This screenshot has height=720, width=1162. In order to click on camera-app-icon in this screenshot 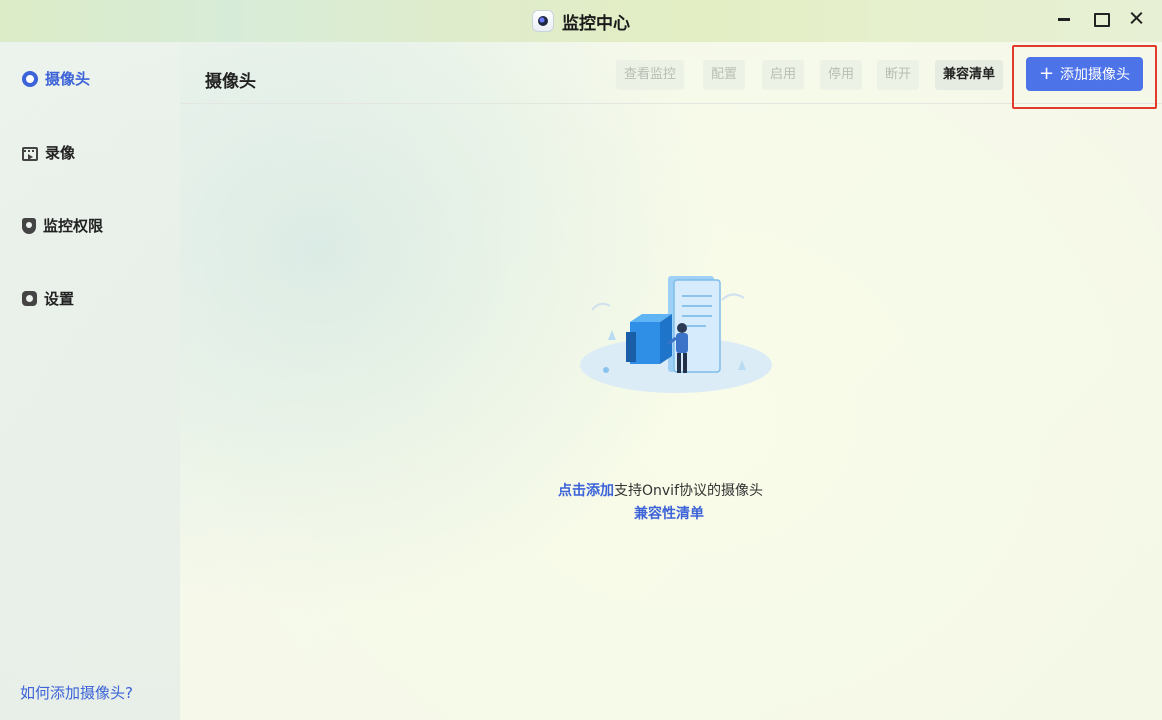, I will do `click(543, 21)`.